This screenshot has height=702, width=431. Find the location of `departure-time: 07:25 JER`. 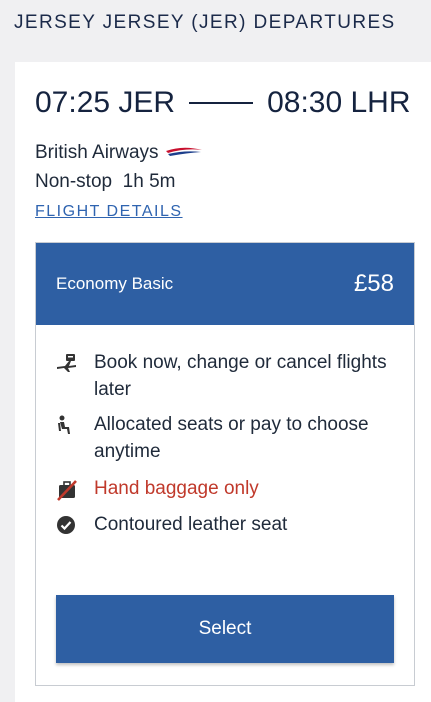

departure-time: 07:25 JER is located at coordinates (105, 102).